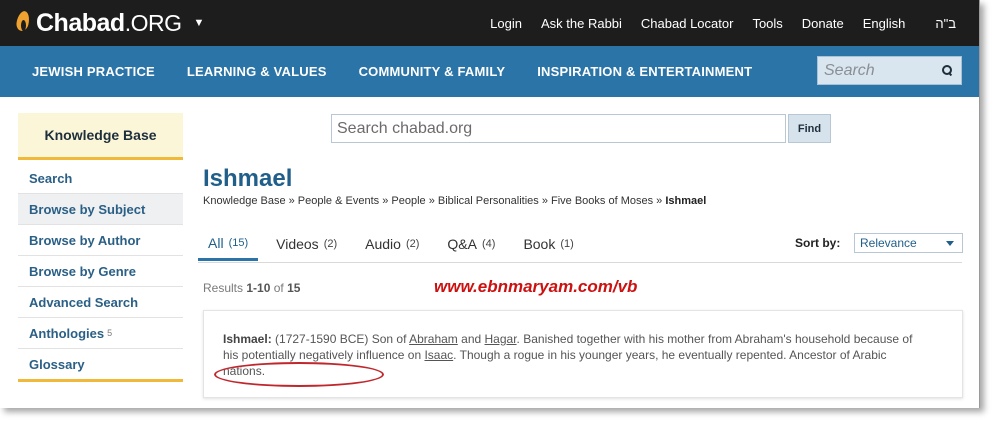 This screenshot has height=432, width=998. Describe the element at coordinates (488, 201) in the screenshot. I see `breadcrumb-item: Biblical Personalities` at that location.